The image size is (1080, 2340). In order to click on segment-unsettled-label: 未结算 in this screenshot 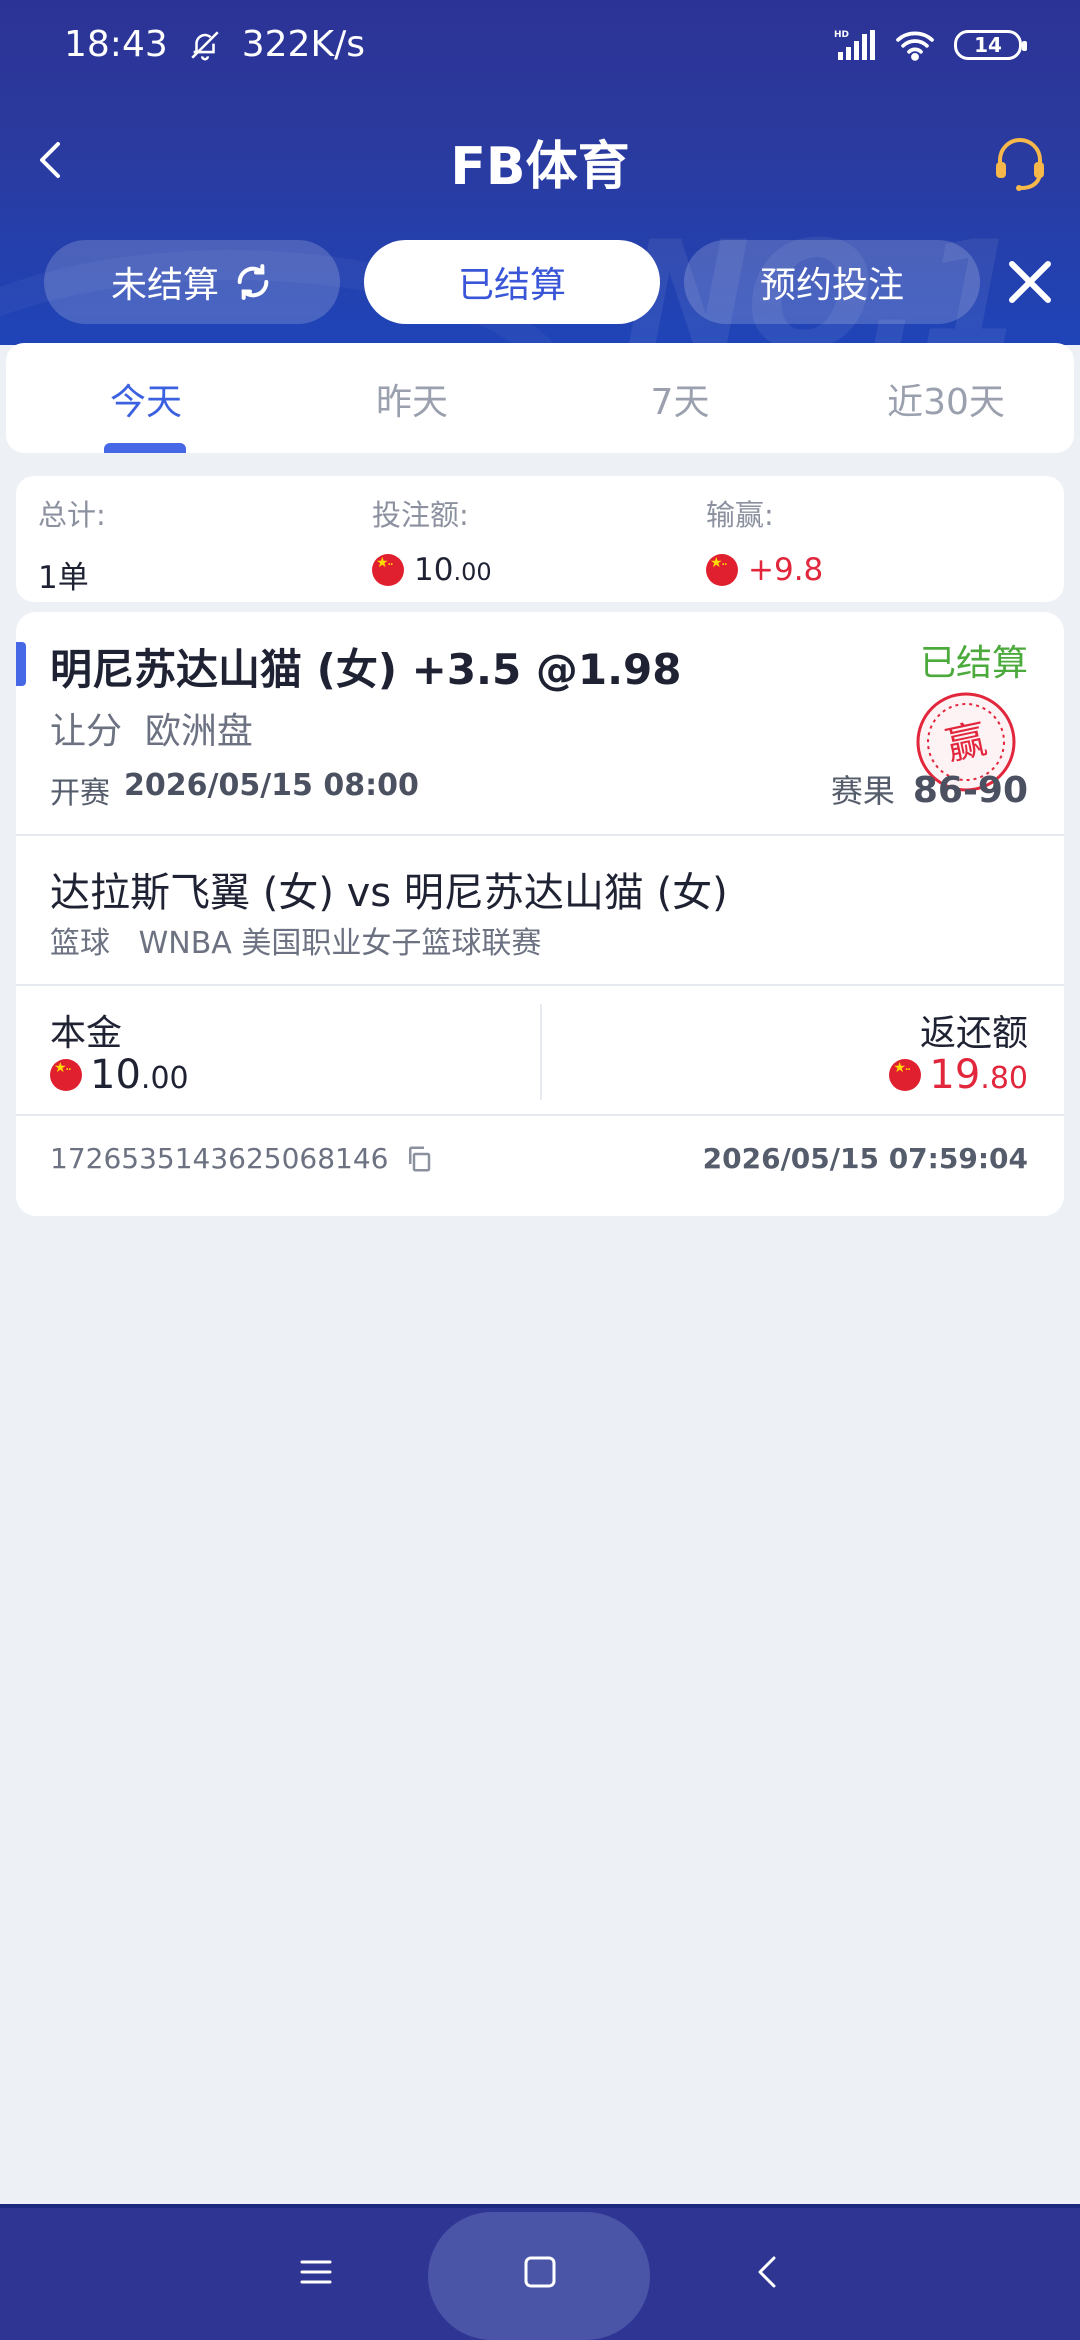, I will do `click(164, 285)`.